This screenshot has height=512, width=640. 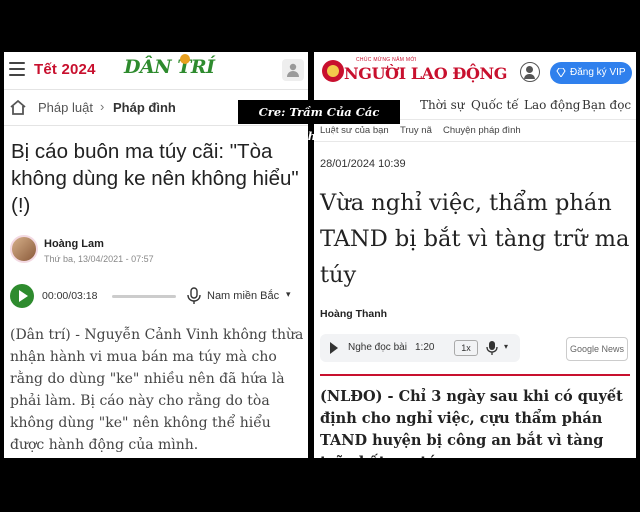 I want to click on author-name: Hoàng Lam, so click(x=74, y=244).